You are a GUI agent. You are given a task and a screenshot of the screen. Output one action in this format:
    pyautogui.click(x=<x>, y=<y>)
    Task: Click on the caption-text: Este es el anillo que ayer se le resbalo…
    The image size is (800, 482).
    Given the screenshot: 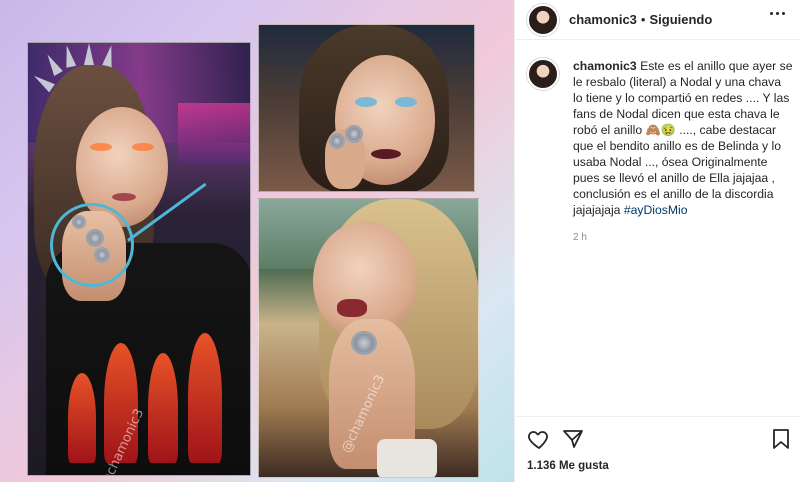 What is the action you would take?
    pyautogui.click(x=683, y=138)
    